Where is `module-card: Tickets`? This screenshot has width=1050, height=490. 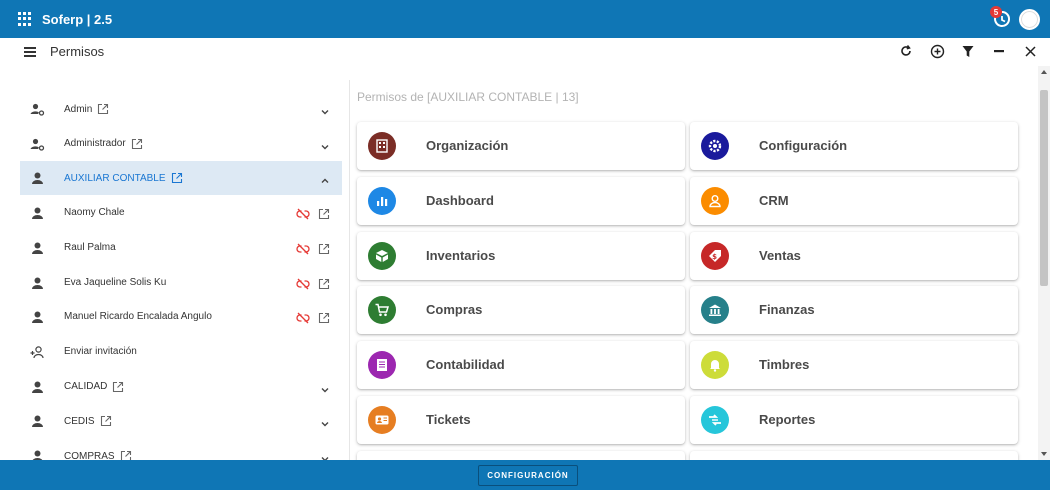 module-card: Tickets is located at coordinates (521, 420).